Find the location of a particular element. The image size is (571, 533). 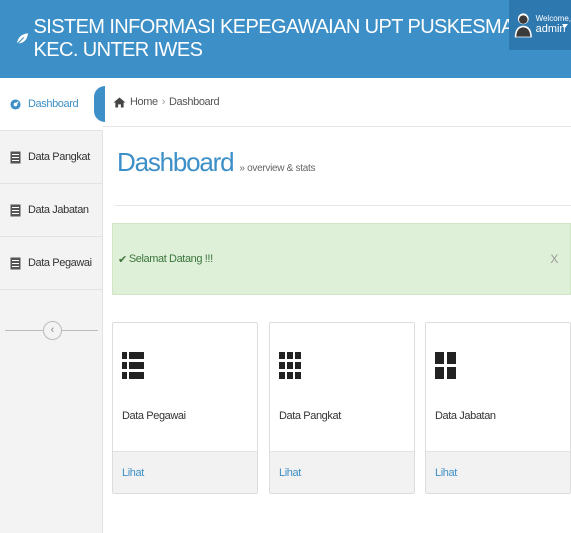

alert-message: Selamat Datang !!! is located at coordinates (170, 259).